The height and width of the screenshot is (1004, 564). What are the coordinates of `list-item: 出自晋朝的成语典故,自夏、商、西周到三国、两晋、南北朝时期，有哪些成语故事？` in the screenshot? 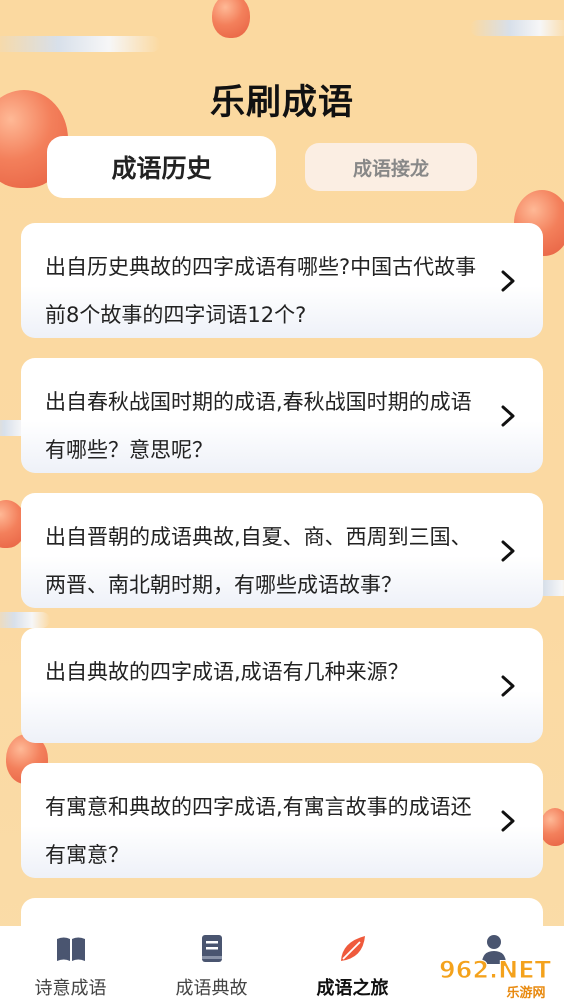 It's located at (282, 550).